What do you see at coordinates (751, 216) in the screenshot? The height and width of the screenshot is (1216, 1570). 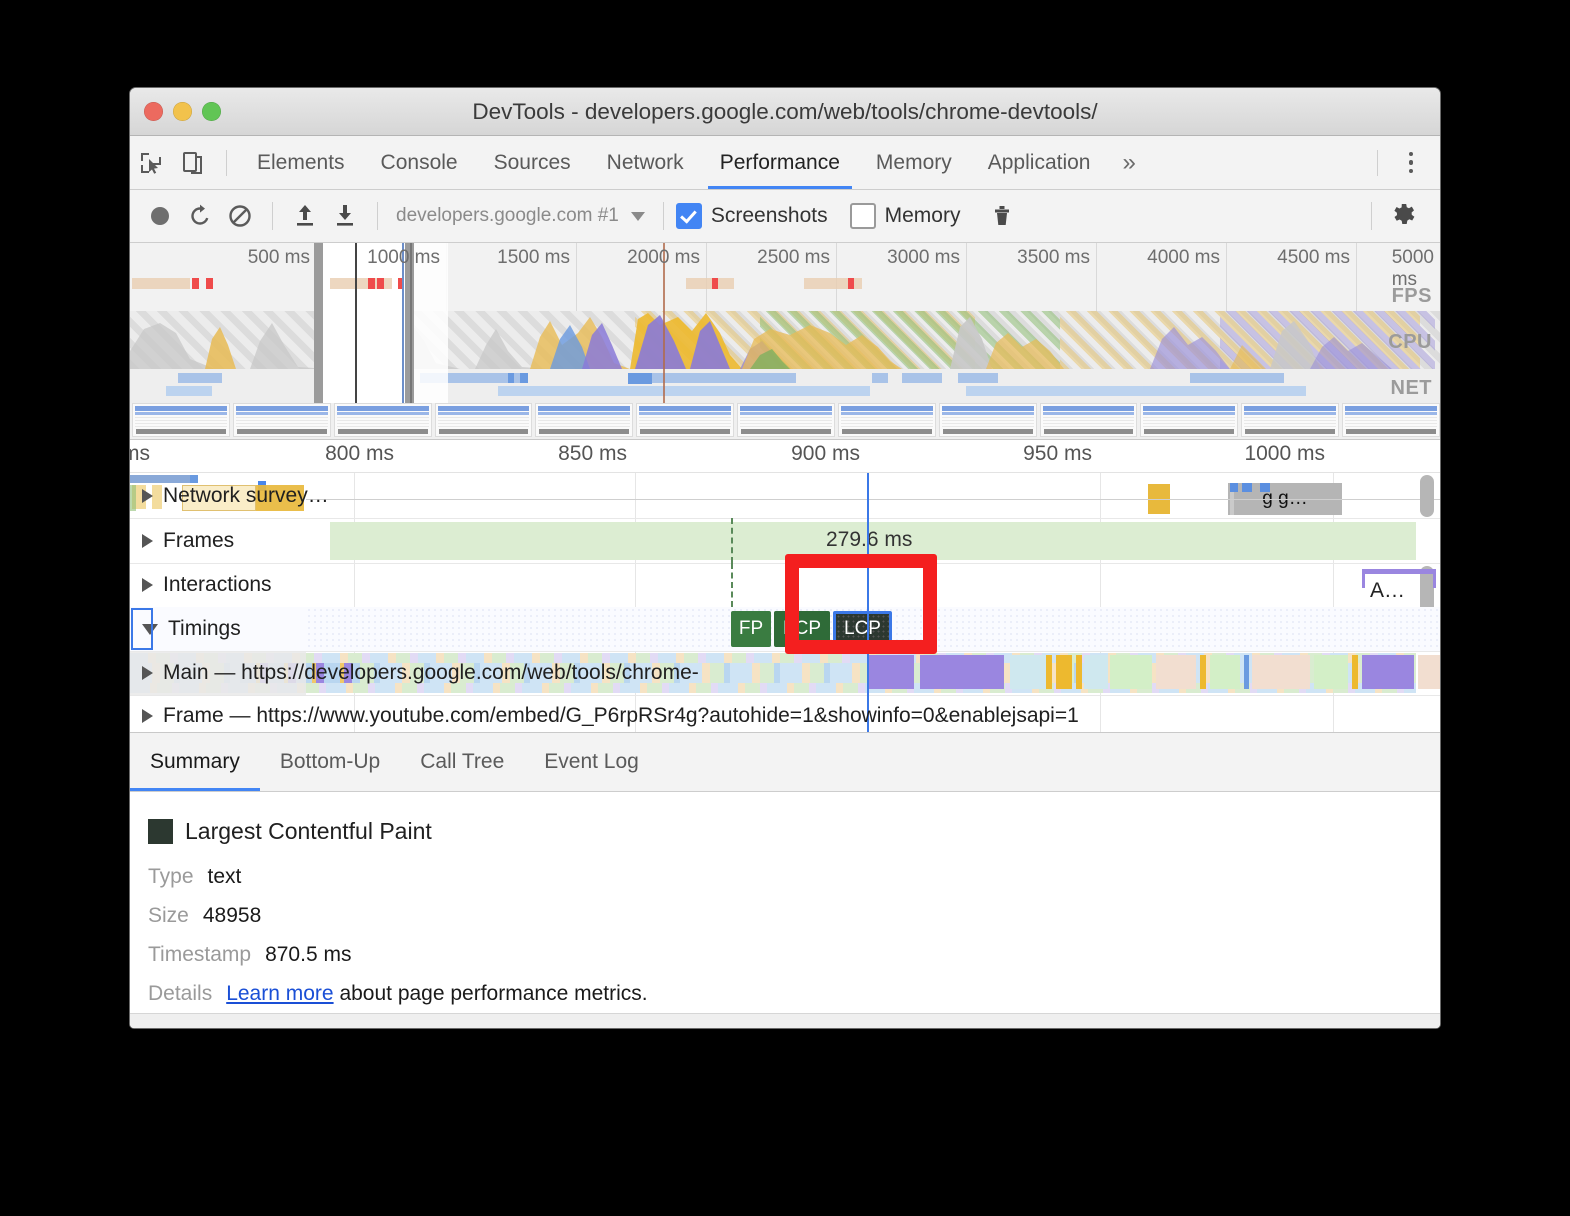 I see `screenshots-checkbox: Screenshots` at bounding box center [751, 216].